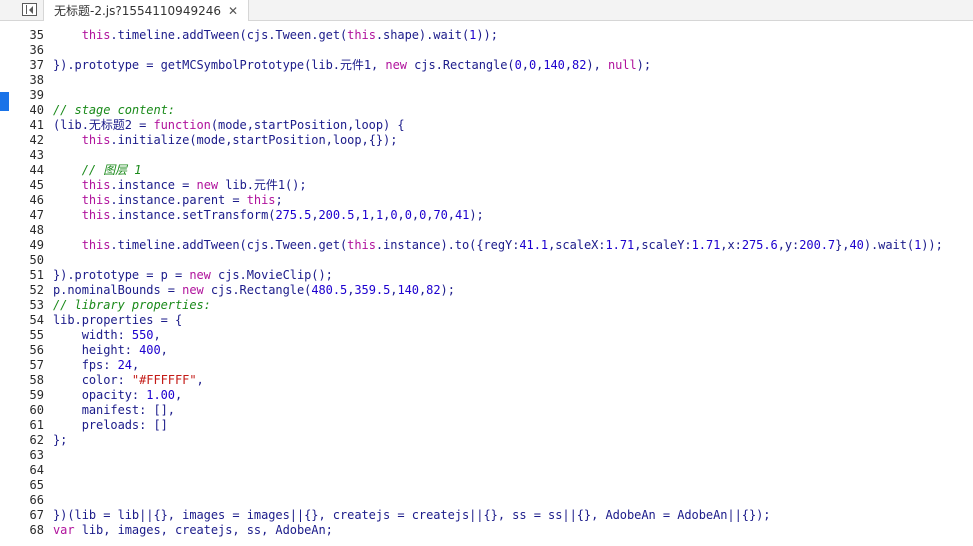 This screenshot has height=546, width=973. I want to click on code-line: 43, so click(486, 155).